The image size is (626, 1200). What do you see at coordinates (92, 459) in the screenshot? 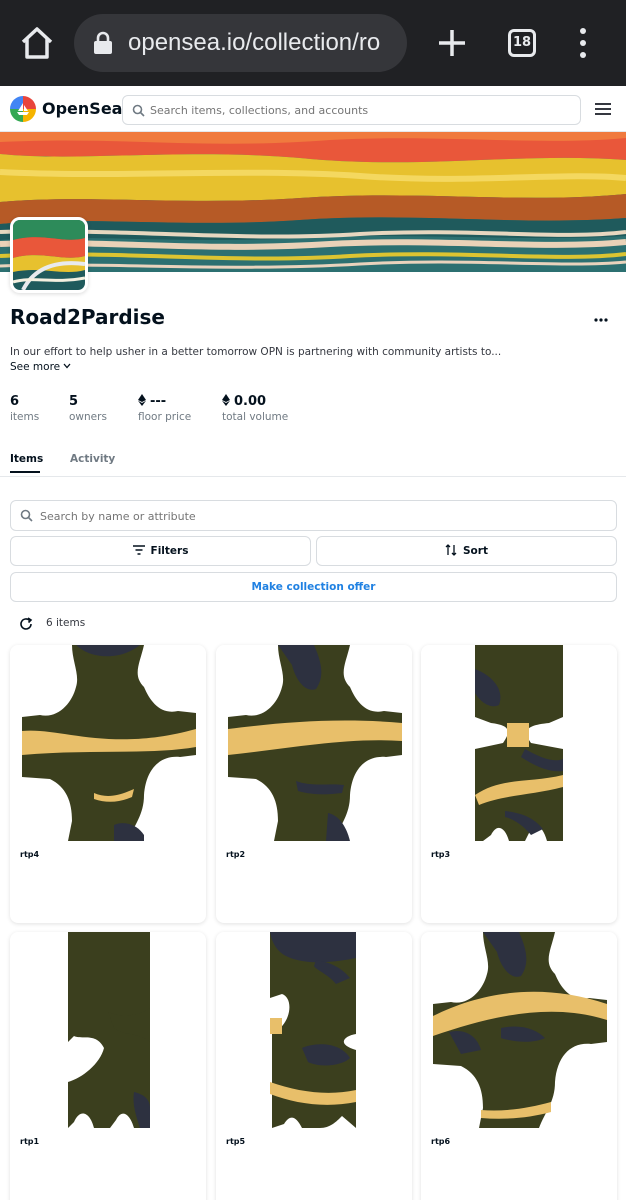
I see `tab-activity: Activity` at bounding box center [92, 459].